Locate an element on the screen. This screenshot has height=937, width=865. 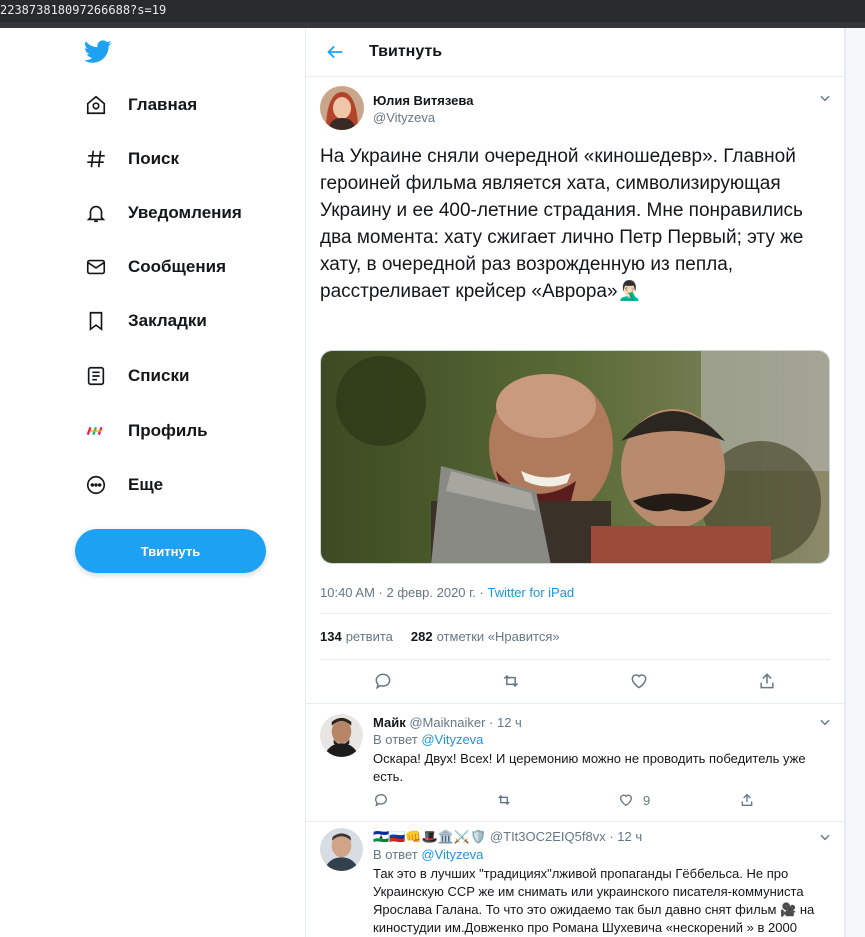
home-icon is located at coordinates (96, 105).